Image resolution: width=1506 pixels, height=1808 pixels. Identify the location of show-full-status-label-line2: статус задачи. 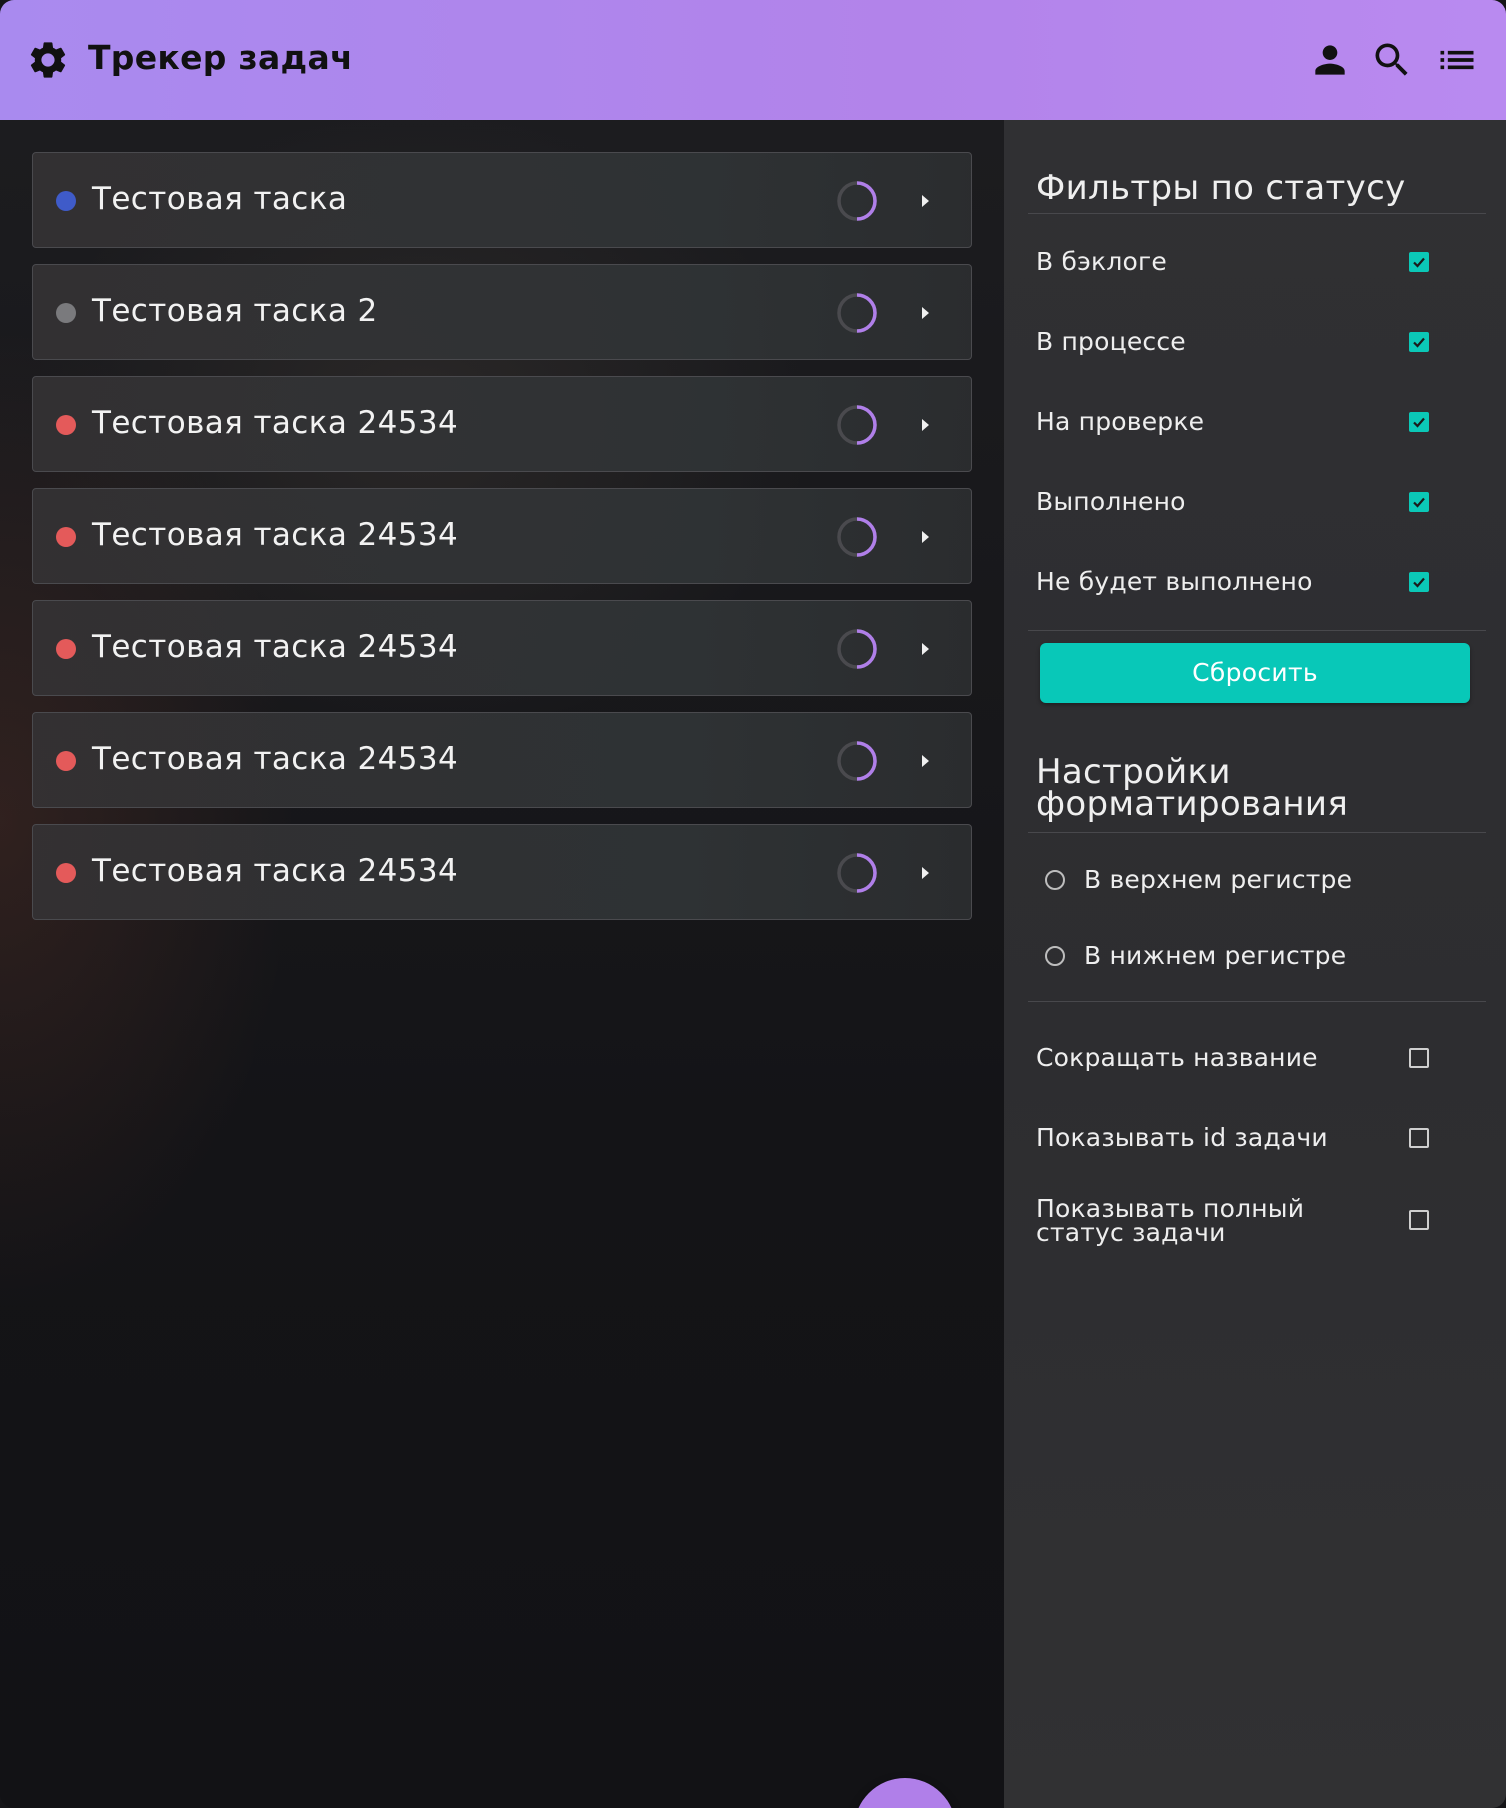
(1131, 1232).